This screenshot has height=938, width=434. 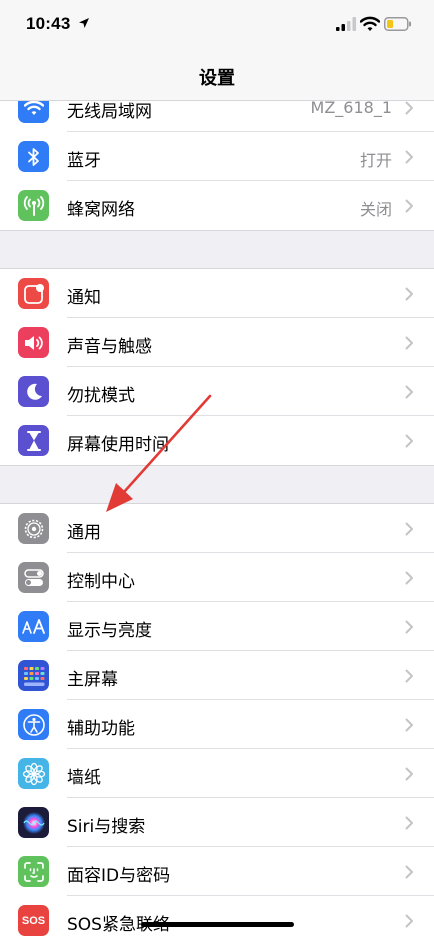 What do you see at coordinates (346, 24) in the screenshot?
I see `cellular-signal-icon` at bounding box center [346, 24].